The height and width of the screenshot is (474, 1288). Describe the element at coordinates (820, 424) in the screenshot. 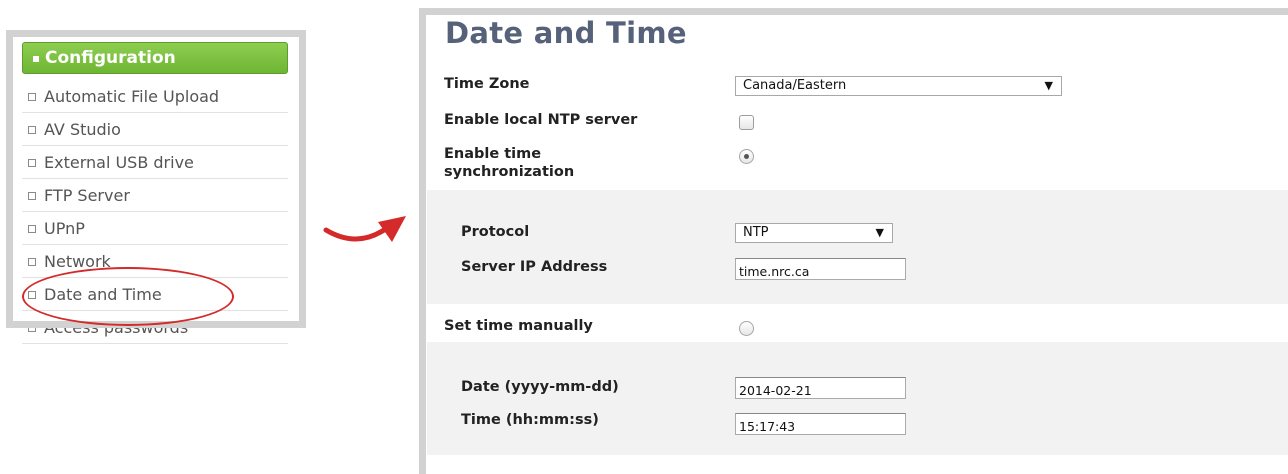

I see `time-input: 15:17:43` at that location.